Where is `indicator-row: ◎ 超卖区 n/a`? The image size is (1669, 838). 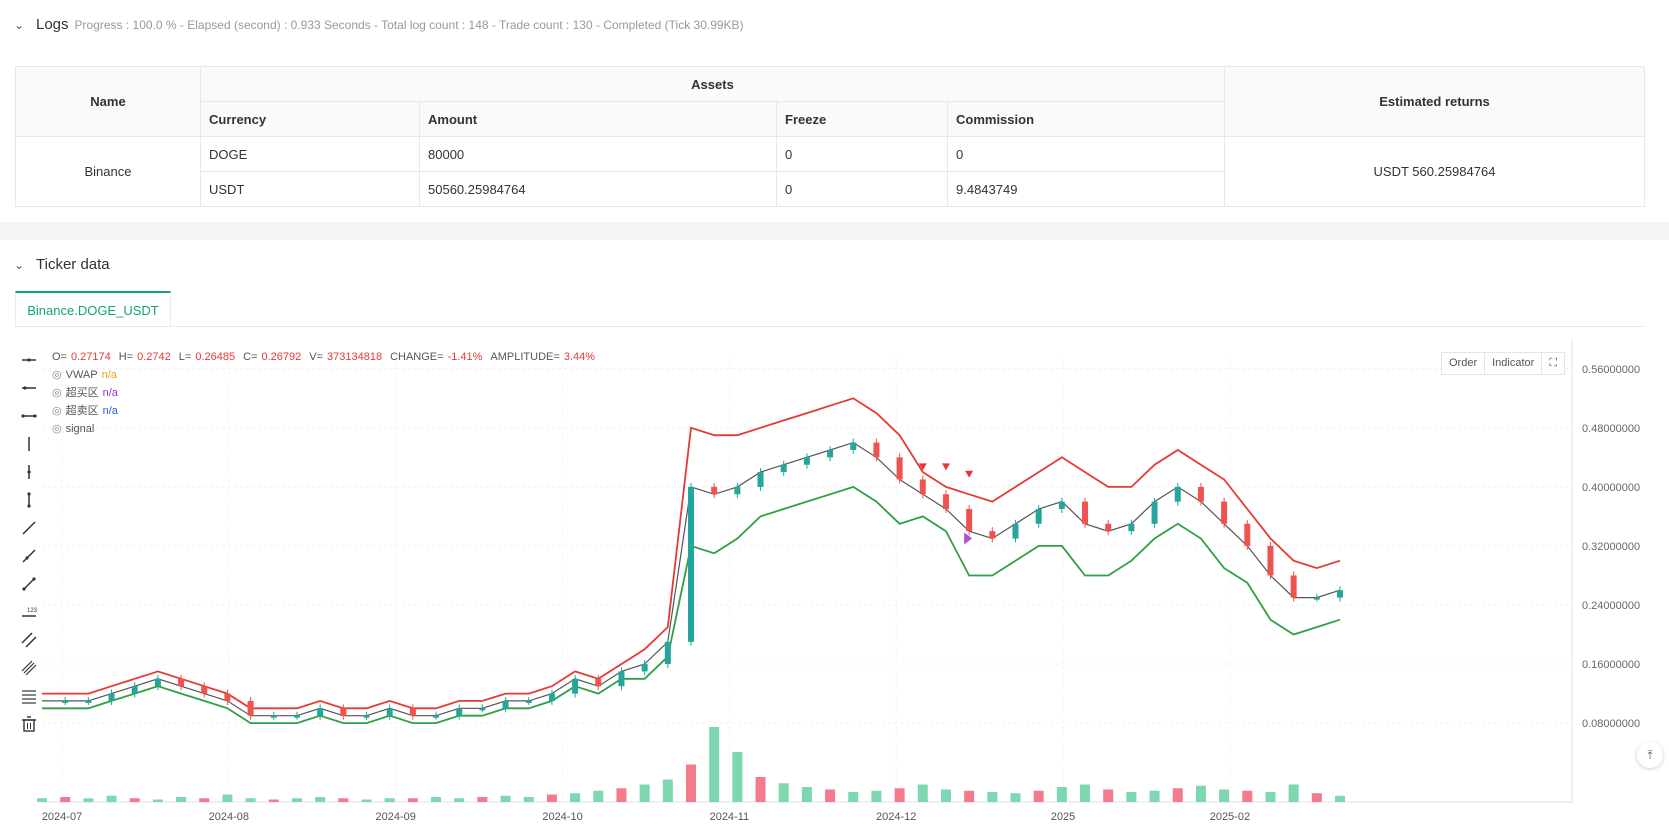
indicator-row: ◎ 超卖区 n/a is located at coordinates (325, 411).